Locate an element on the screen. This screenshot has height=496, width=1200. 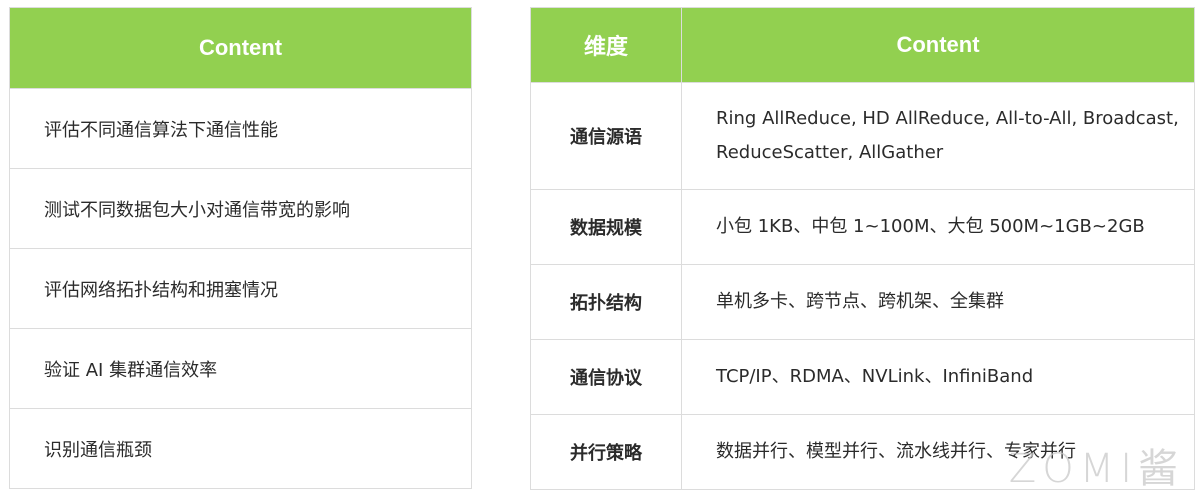
table-row: 识别通信瓶颈 is located at coordinates (240, 448).